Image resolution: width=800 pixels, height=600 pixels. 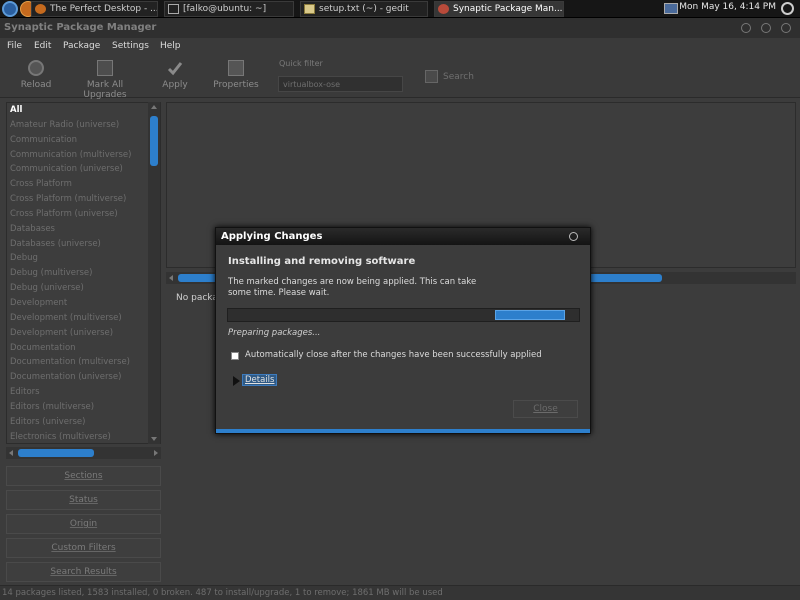 What do you see at coordinates (530, 315) in the screenshot?
I see `progress-bar-pulse` at bounding box center [530, 315].